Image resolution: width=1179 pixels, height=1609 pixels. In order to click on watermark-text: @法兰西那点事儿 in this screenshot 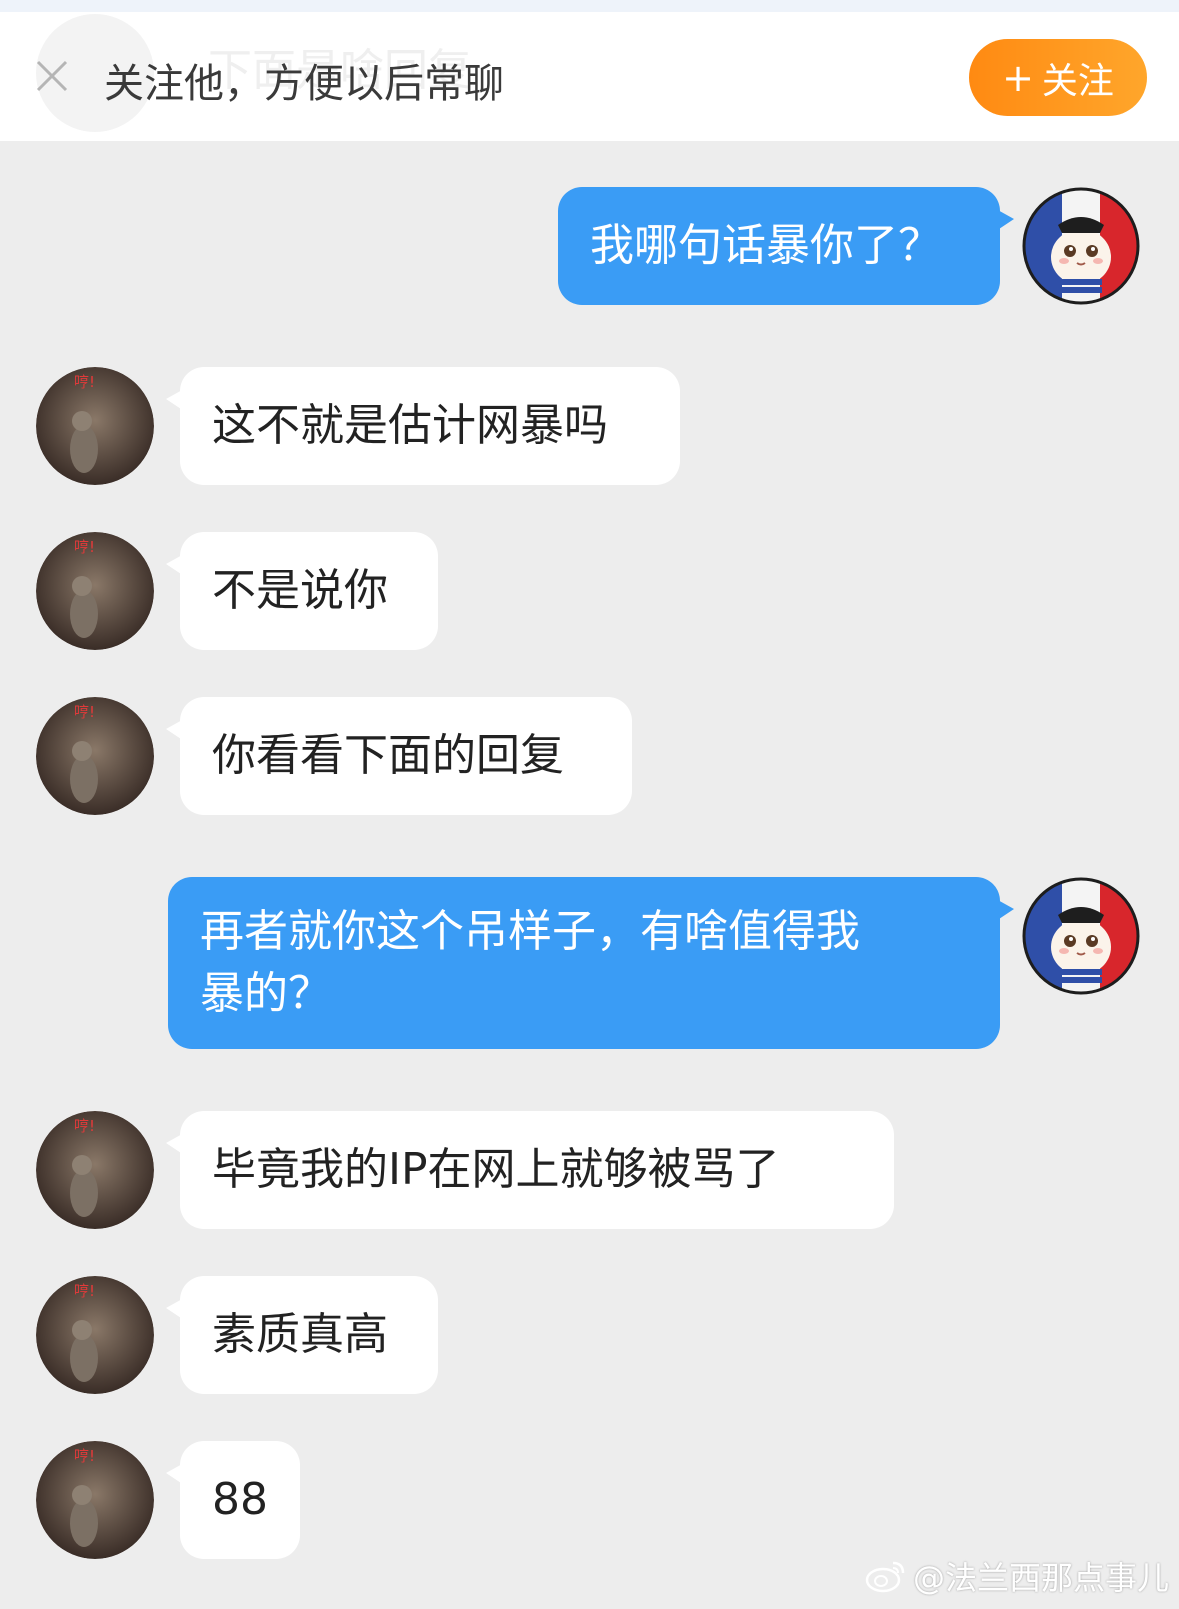, I will do `click(1040, 1578)`.